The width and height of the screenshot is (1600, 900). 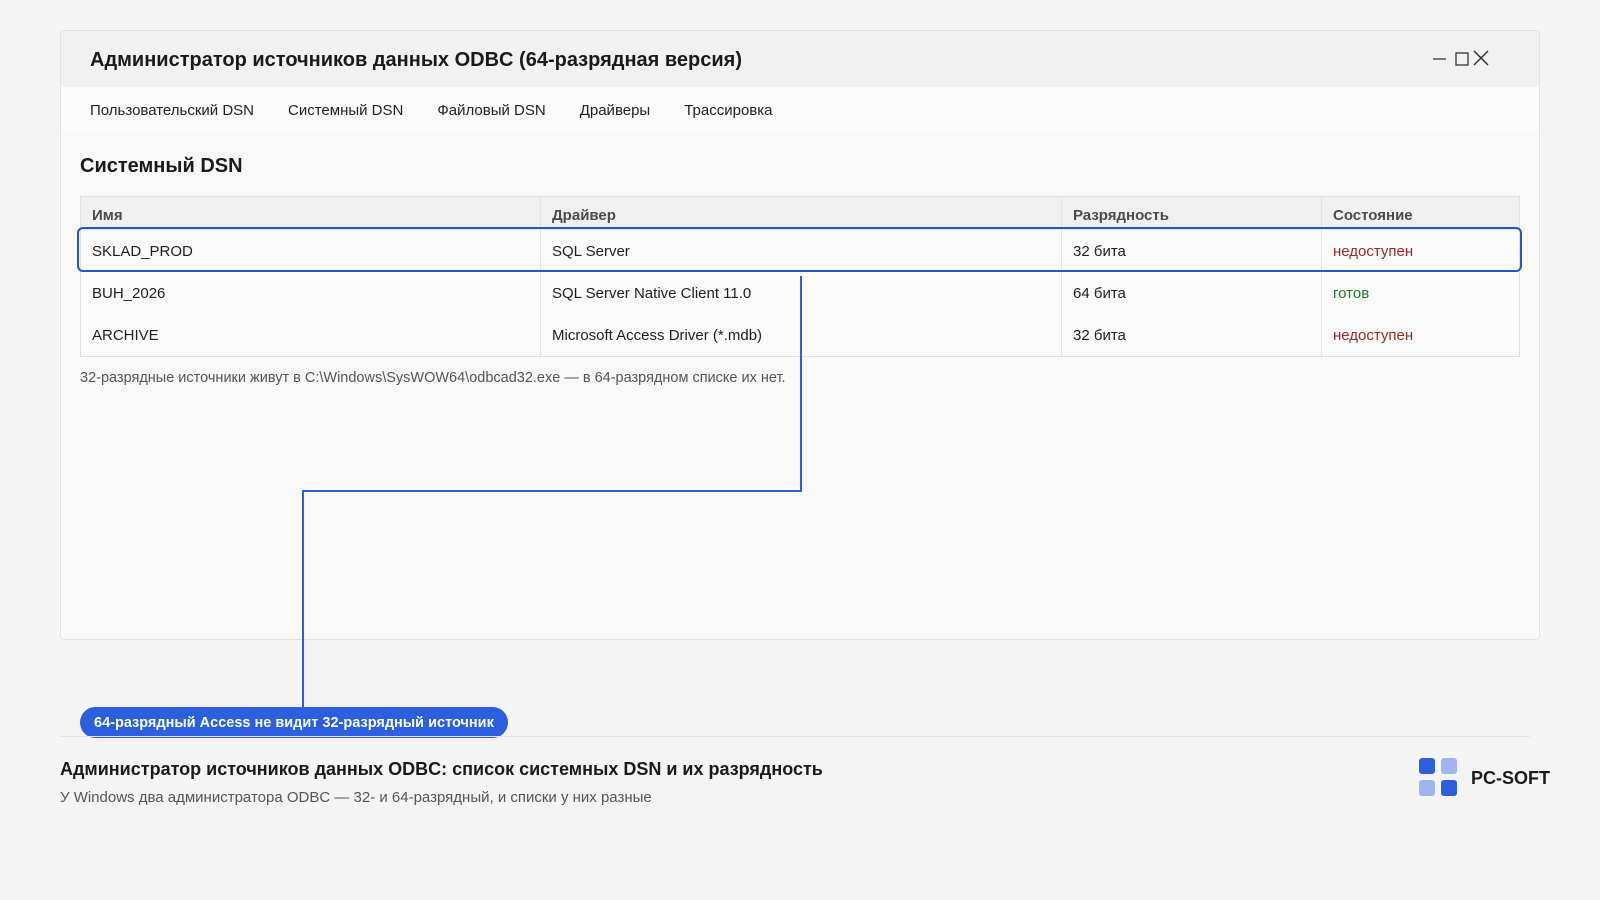 I want to click on dsn-driver-cell: SQL Server, so click(x=801, y=251).